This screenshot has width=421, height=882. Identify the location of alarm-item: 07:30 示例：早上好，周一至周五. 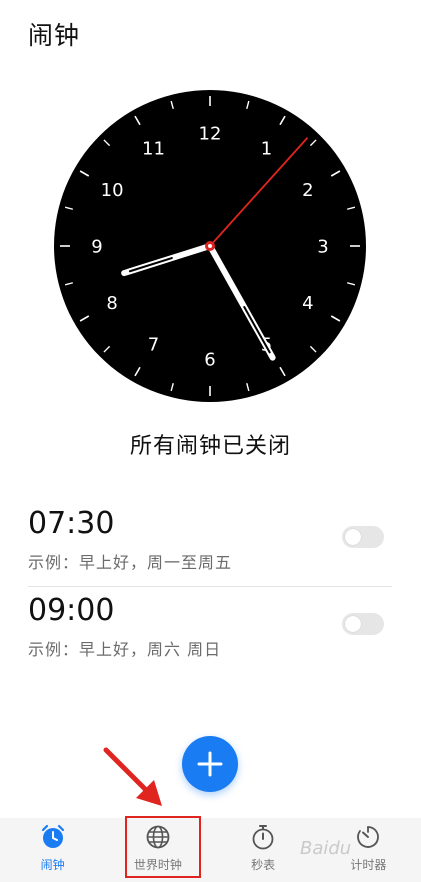
(210, 543).